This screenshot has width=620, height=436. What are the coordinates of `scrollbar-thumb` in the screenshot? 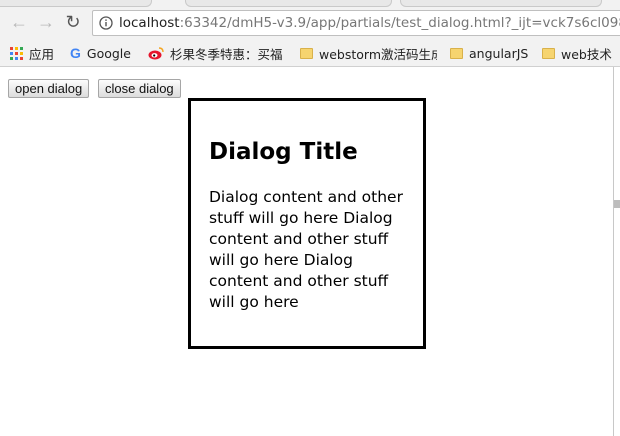 It's located at (617, 204).